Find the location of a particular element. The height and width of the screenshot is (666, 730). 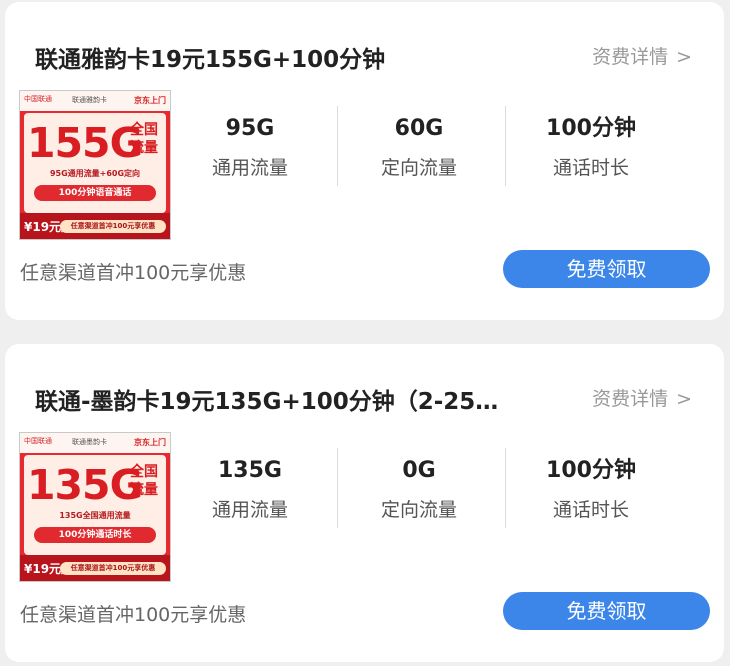

stat-value: 135G is located at coordinates (250, 470).